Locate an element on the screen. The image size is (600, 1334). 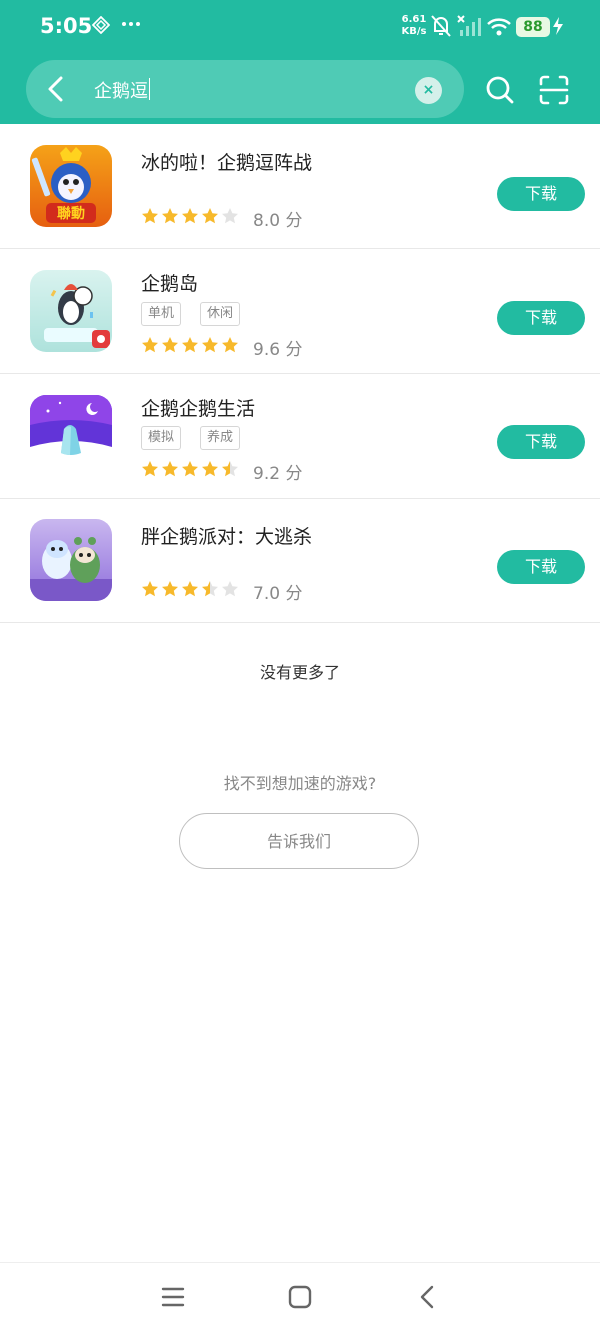
back-nav-icon is located at coordinates (428, 1299).